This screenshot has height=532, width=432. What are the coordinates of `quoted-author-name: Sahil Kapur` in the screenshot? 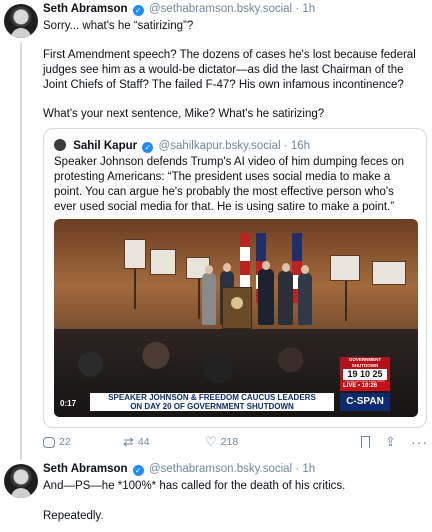 It's located at (105, 146).